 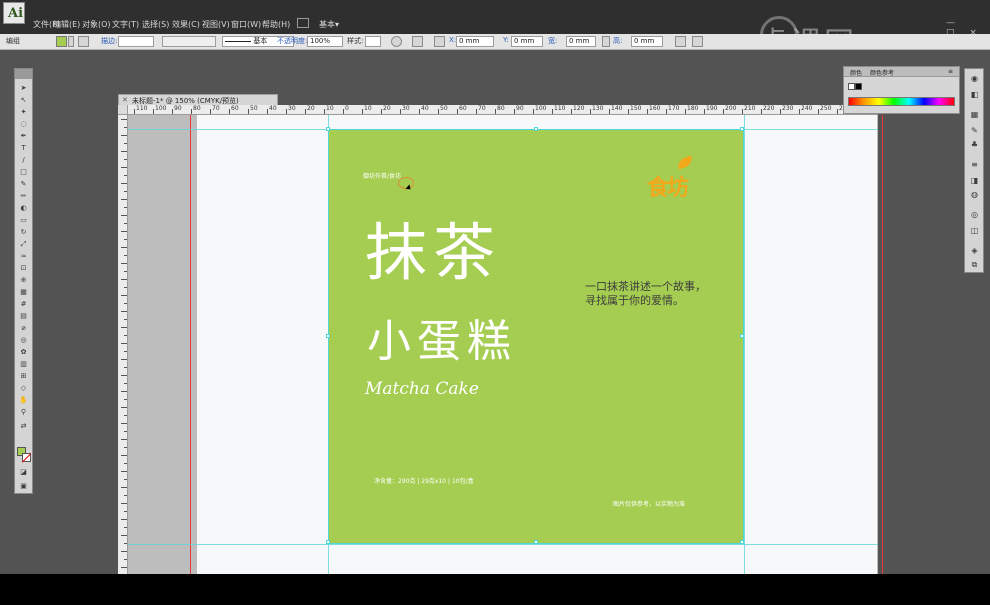 I want to click on disclaimer-text: 图片仅供参考，以实物为准, so click(x=649, y=503).